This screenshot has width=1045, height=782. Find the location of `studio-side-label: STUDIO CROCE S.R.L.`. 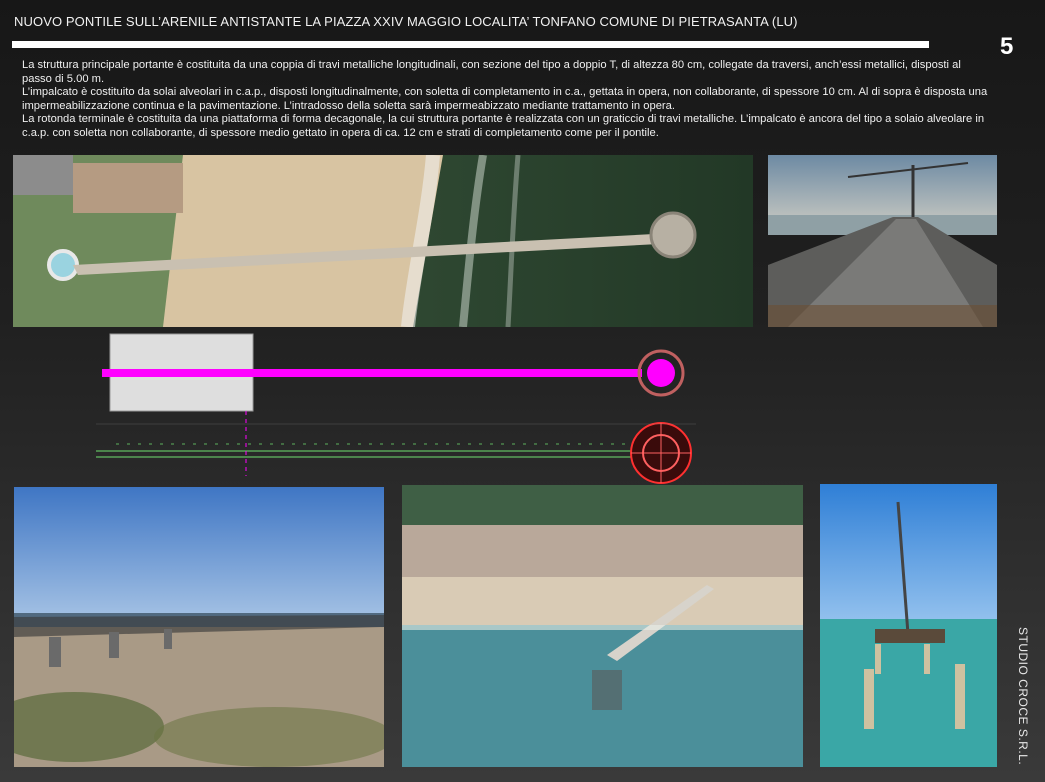

studio-side-label: STUDIO CROCE S.R.L. is located at coordinates (1023, 696).